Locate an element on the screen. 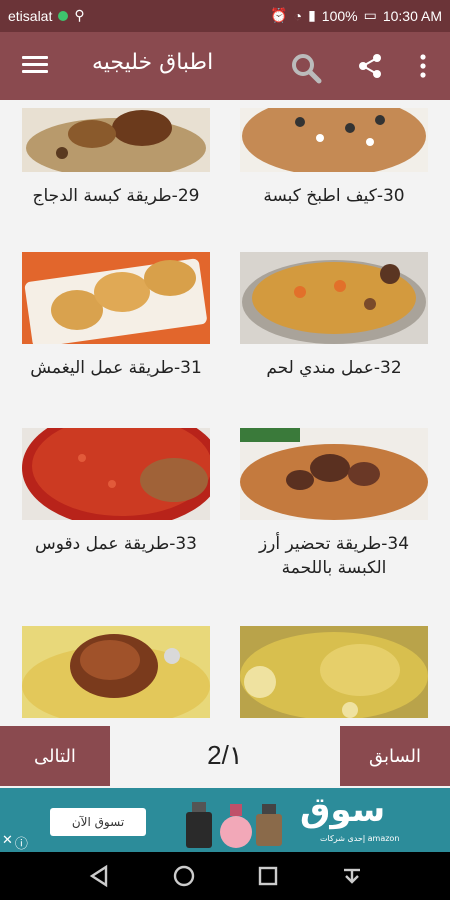 The width and height of the screenshot is (450, 900). recent-apps-icon is located at coordinates (268, 876).